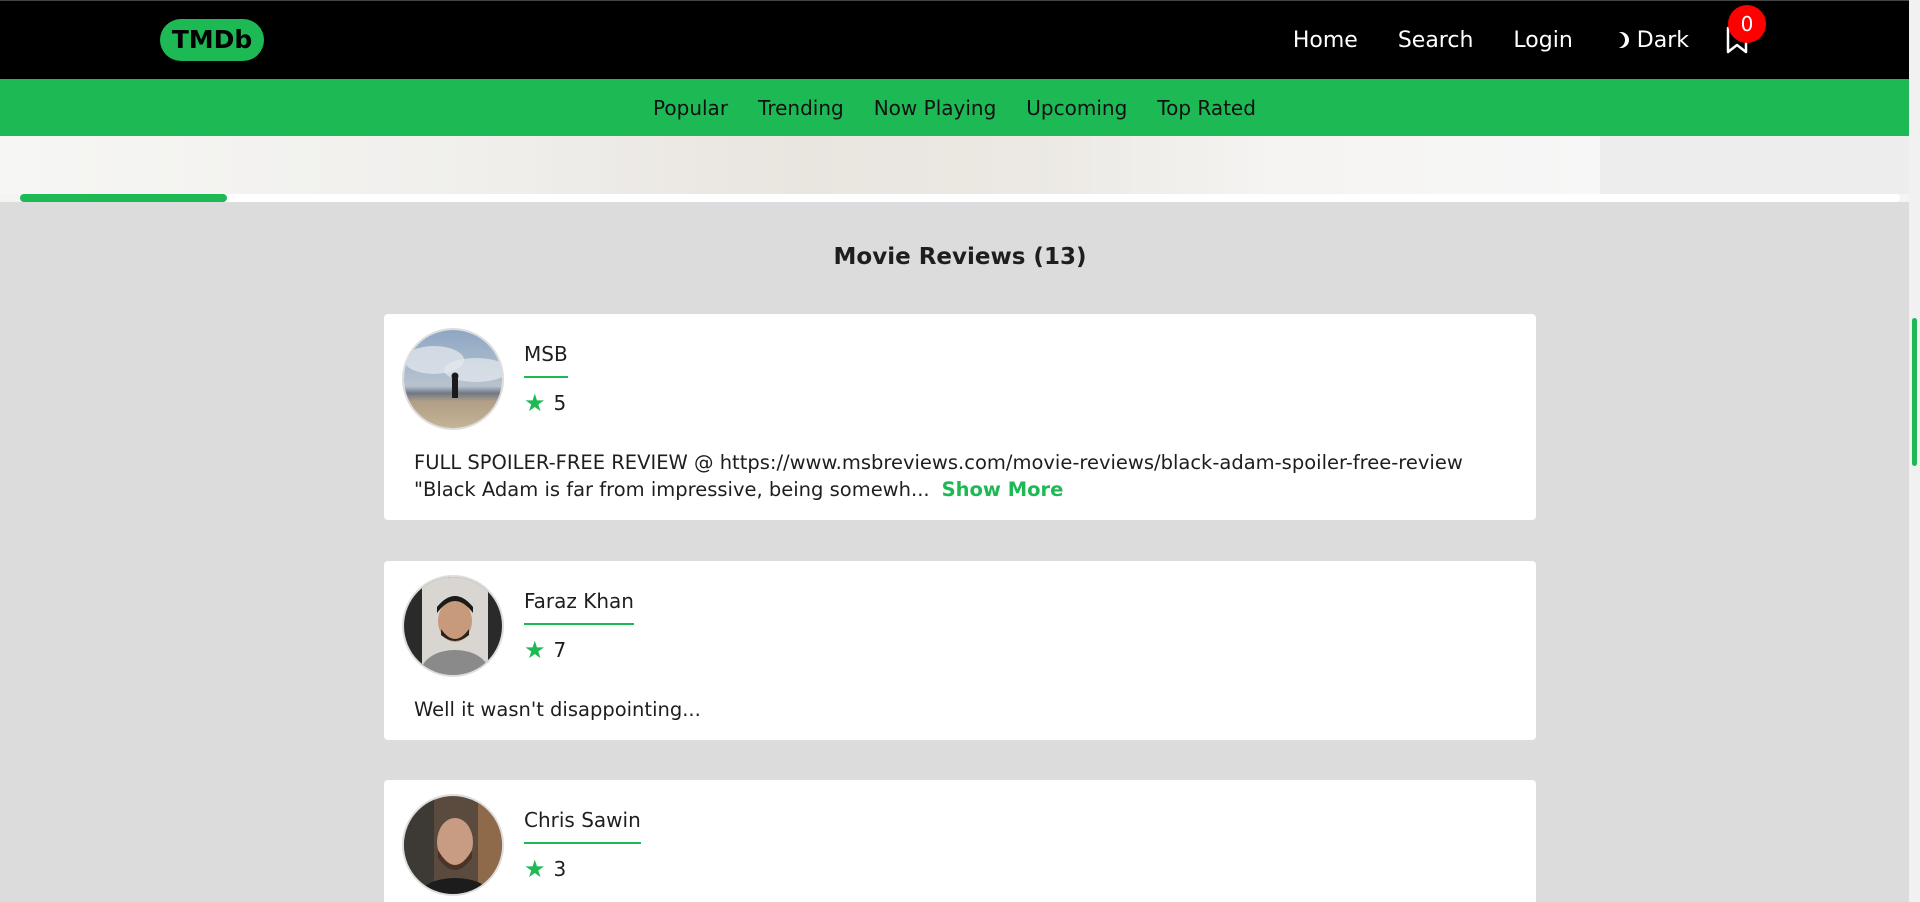 Image resolution: width=1920 pixels, height=902 pixels. Describe the element at coordinates (801, 108) in the screenshot. I see `tab-trending: Trending` at that location.